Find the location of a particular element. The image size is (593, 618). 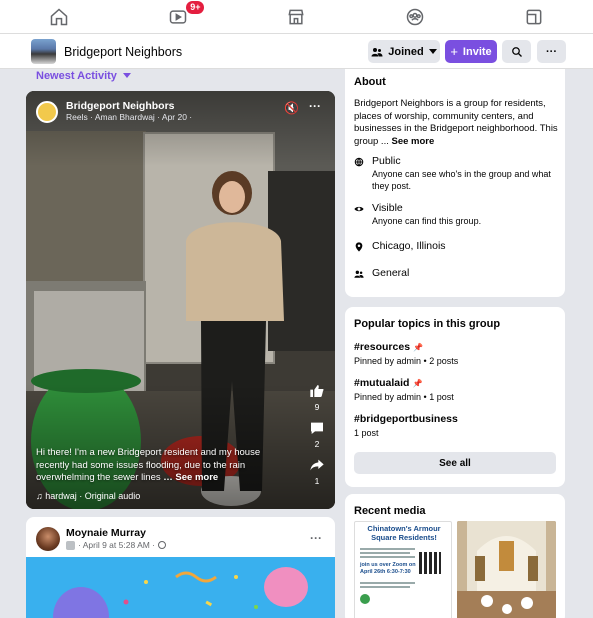

top-navigation: 9+ is located at coordinates (296, 16).